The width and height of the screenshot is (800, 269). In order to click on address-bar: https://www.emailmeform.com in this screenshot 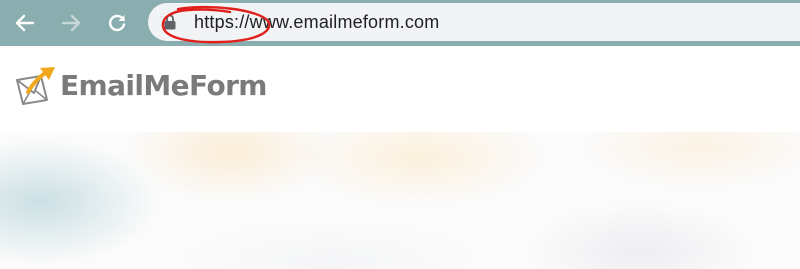, I will do `click(474, 22)`.